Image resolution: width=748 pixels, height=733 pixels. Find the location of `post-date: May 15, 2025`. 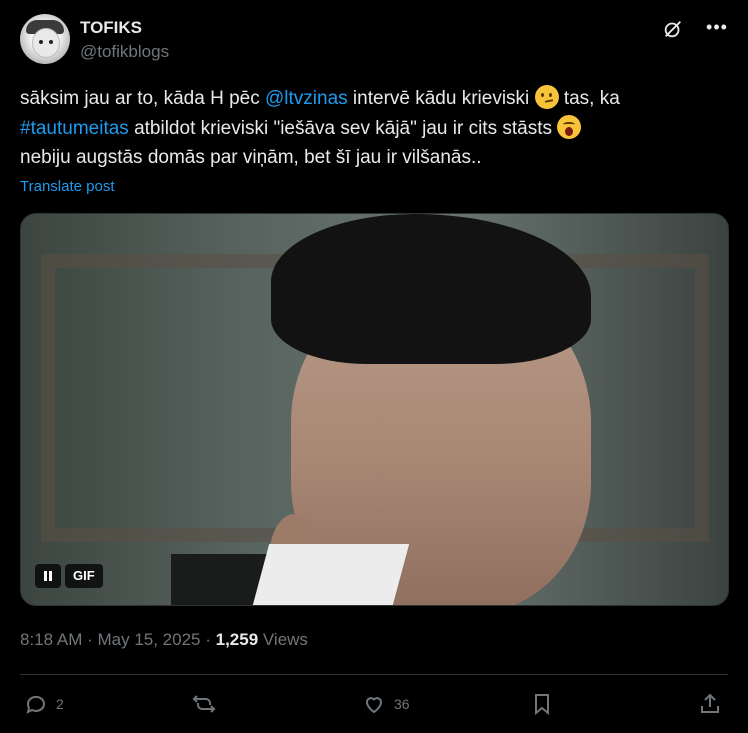

post-date: May 15, 2025 is located at coordinates (148, 639).